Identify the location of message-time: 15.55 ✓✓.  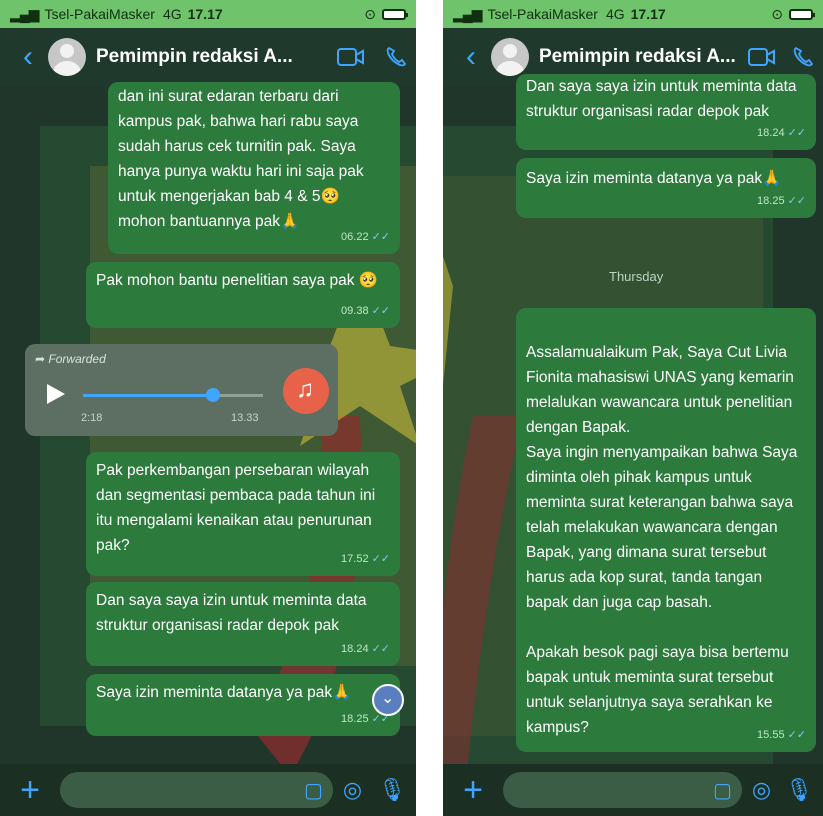
(781, 735).